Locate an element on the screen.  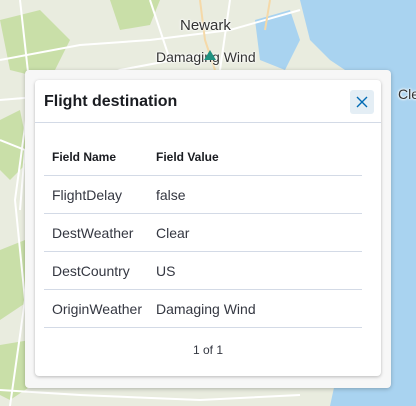
table-row: OriginWeather Damaging Wind is located at coordinates (203, 308).